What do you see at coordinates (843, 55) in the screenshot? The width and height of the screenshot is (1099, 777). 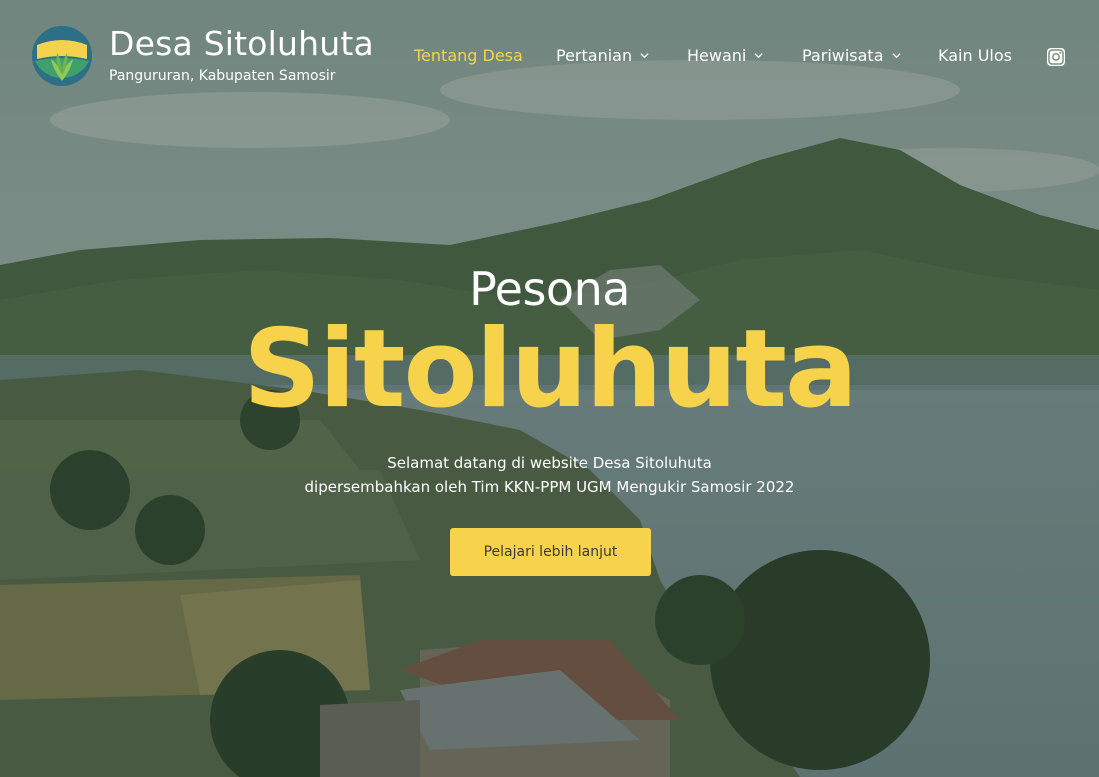 I see `nav-item-label: Pariwisata` at bounding box center [843, 55].